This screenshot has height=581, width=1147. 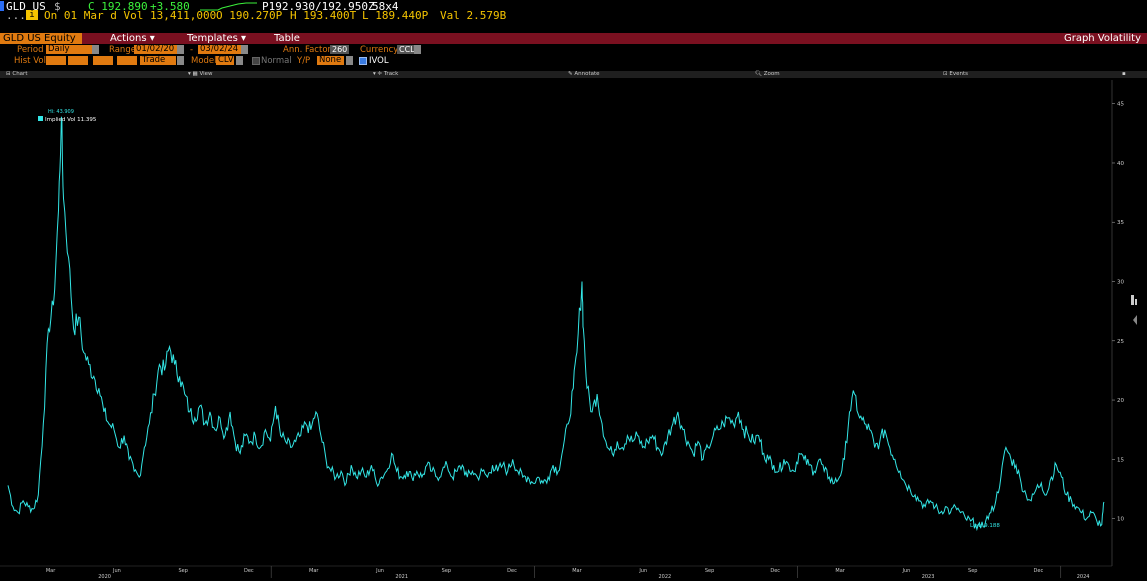 I want to click on bar-chart-icon, so click(x=1132, y=300).